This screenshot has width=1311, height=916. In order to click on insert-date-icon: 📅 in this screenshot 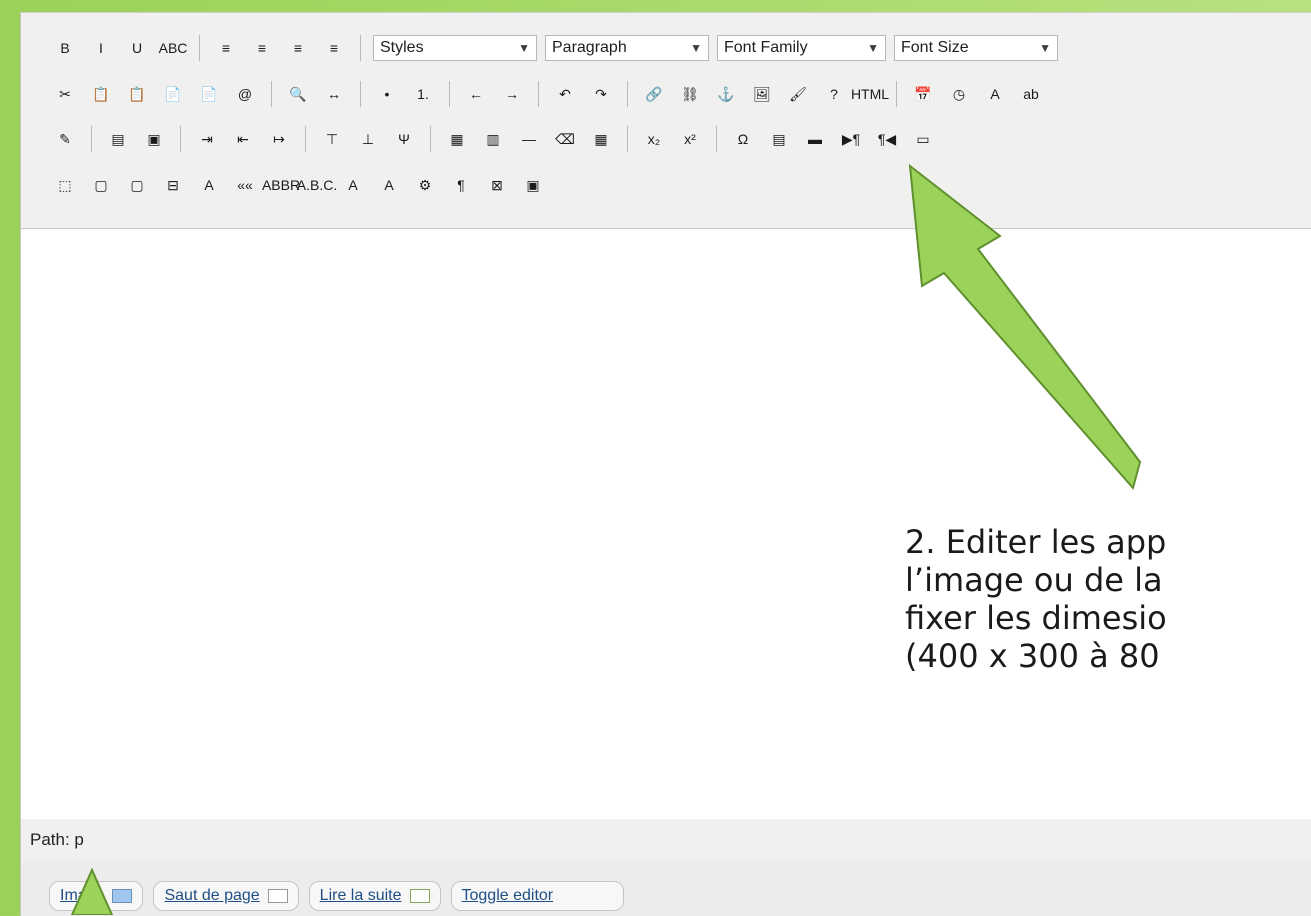, I will do `click(923, 94)`.